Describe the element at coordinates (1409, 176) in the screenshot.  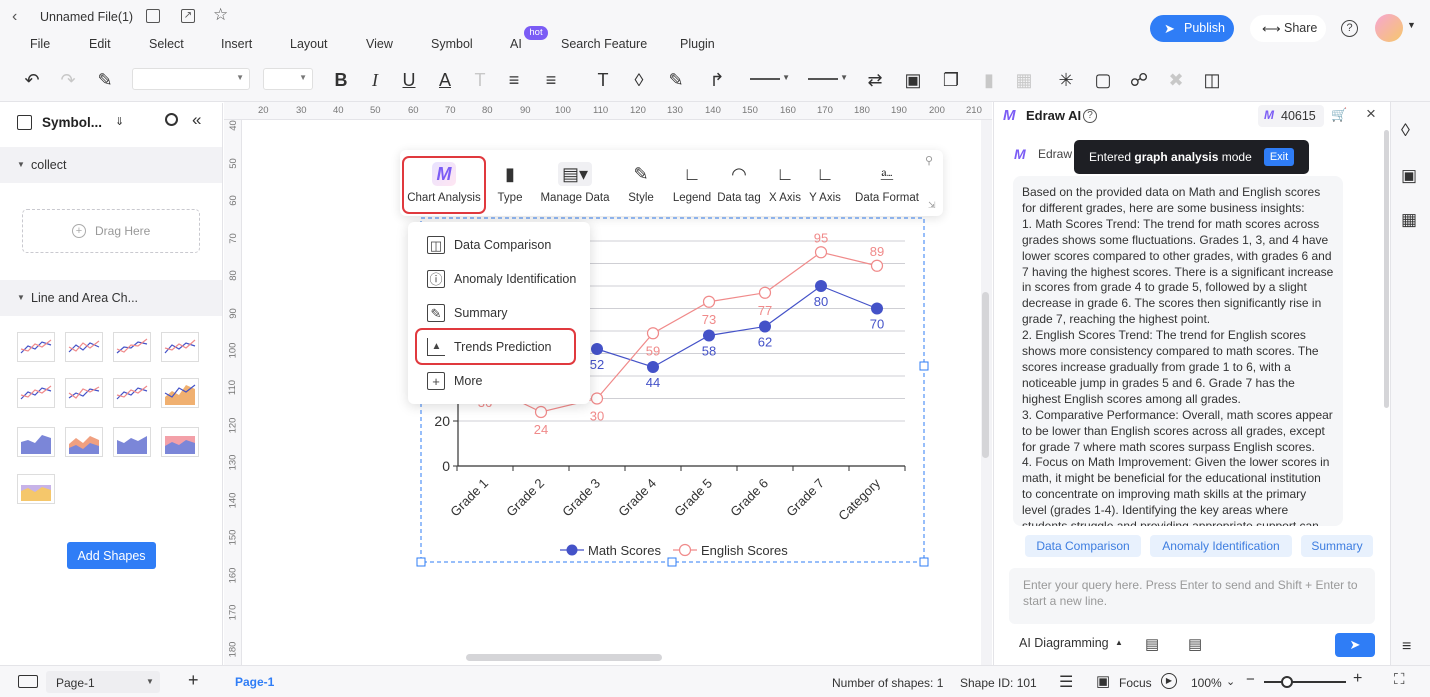
I see `style-panel-icon: ▣` at that location.